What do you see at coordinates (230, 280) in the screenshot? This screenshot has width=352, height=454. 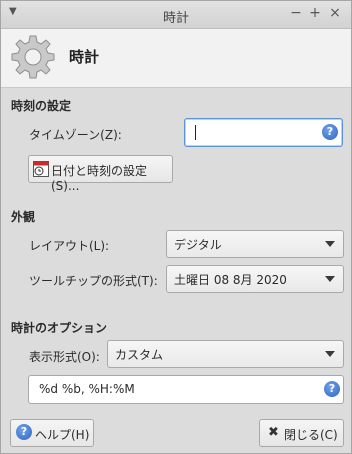 I see `tooltip-format-value: 土曜日 08 8月 2020` at bounding box center [230, 280].